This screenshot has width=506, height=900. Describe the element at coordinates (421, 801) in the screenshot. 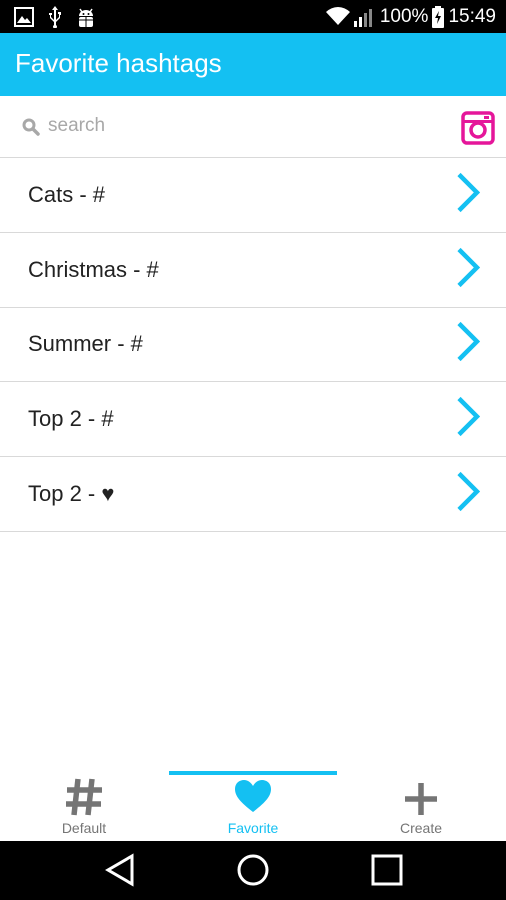

I see `plus-icon` at that location.